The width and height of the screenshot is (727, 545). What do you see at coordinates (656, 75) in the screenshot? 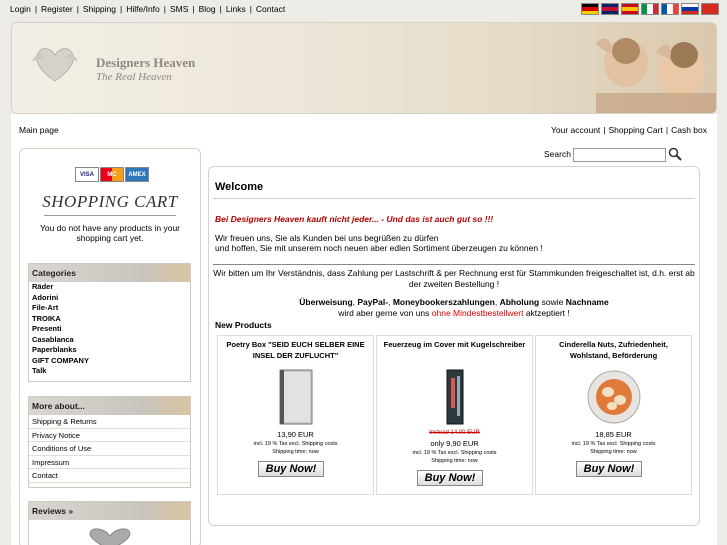
I see `cherubs-image` at bounding box center [656, 75].